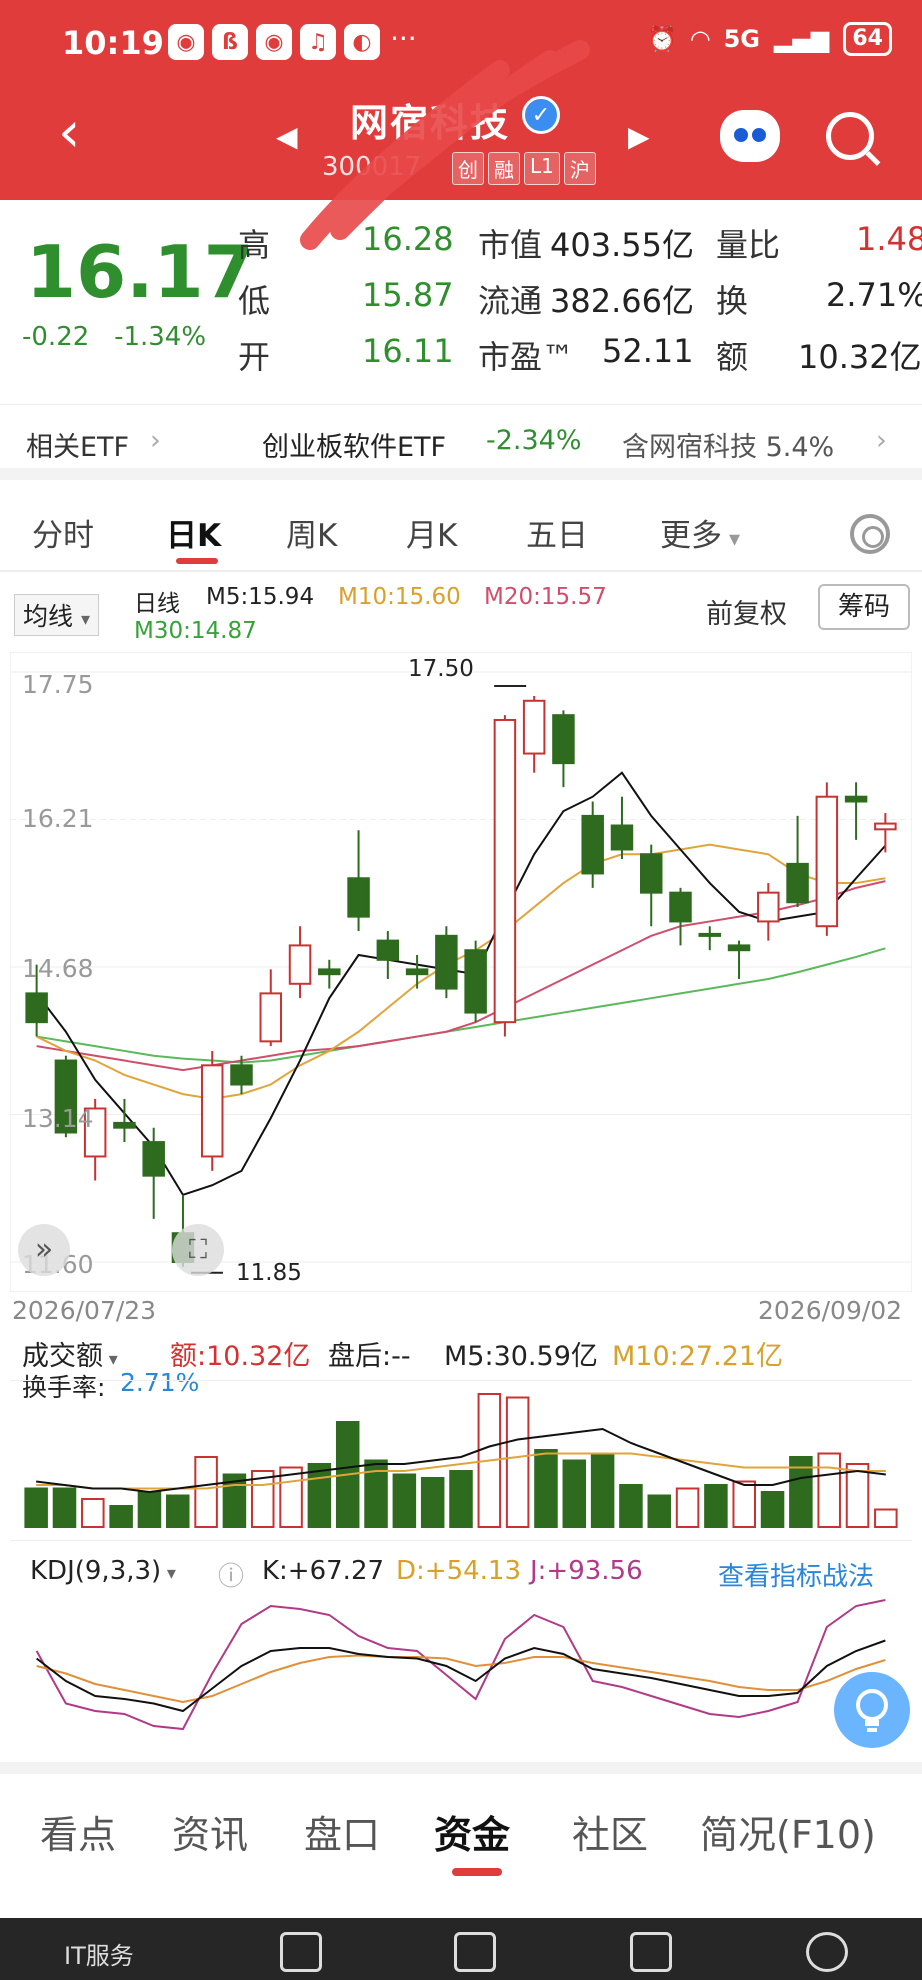 The height and width of the screenshot is (1980, 922). What do you see at coordinates (78, 1831) in the screenshot?
I see `tab-highlights: 看点` at bounding box center [78, 1831].